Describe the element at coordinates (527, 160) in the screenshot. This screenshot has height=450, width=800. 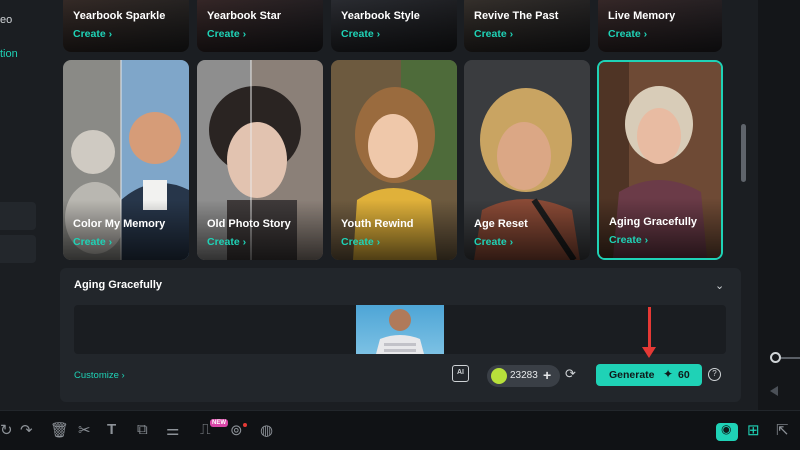
I see `template-card-age-reset: Age Reset Create ›` at that location.